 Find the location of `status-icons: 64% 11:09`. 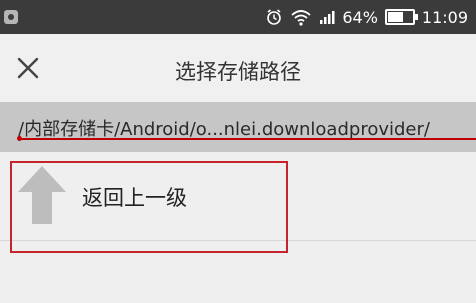

status-icons: 64% 11:09 is located at coordinates (366, 17).